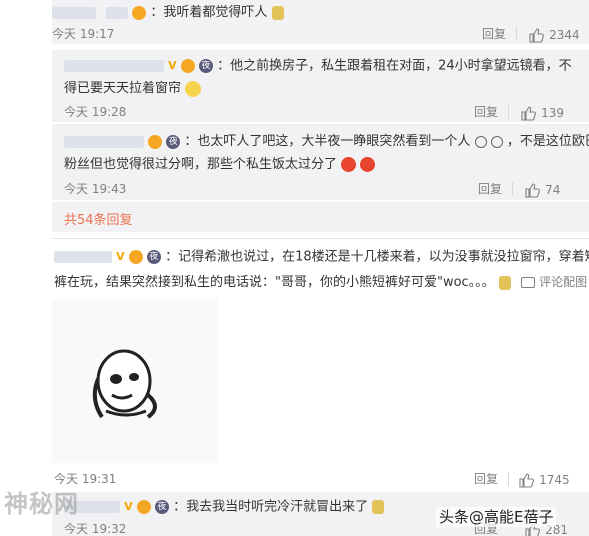 This screenshot has width=589, height=536. I want to click on comment-text-line1b: ，不是这位欧巴, so click(547, 141).